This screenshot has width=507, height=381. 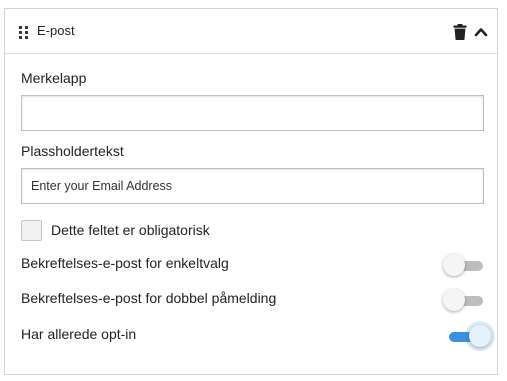 I want to click on toggle-label-already-optin: Har allerede opt-in, so click(x=79, y=334).